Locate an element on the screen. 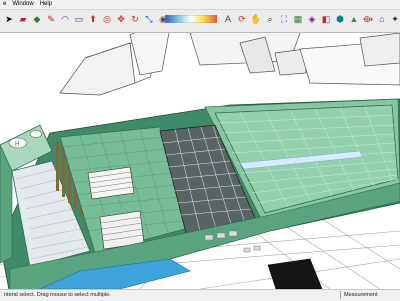 The height and width of the screenshot is (301, 400). menu-bar: e Window Help is located at coordinates (200, 5).